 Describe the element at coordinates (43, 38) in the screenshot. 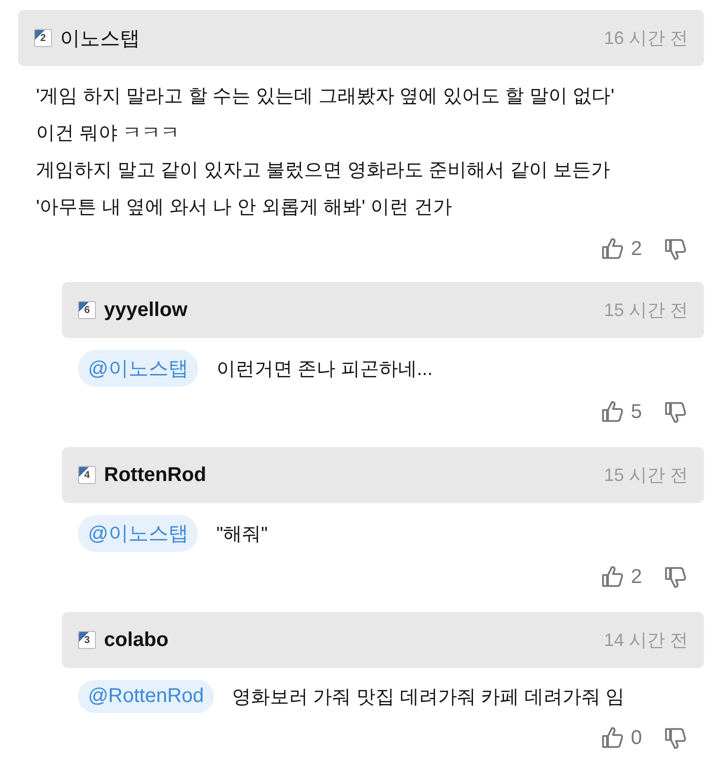

I see `level-badge: 2` at that location.